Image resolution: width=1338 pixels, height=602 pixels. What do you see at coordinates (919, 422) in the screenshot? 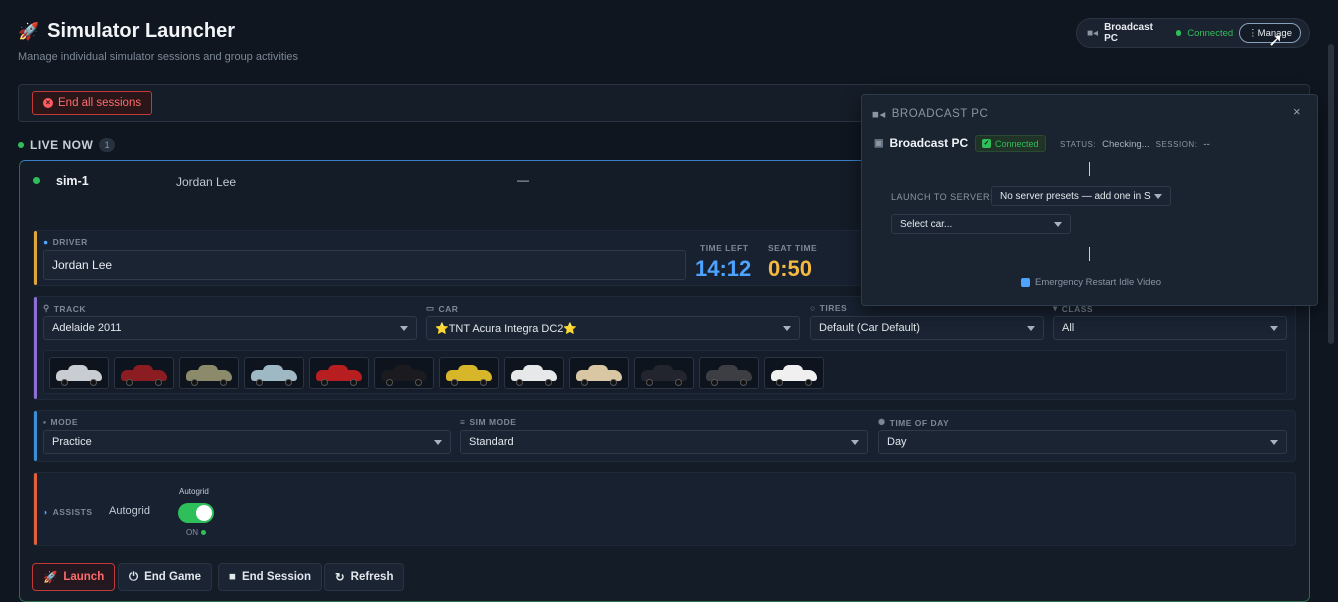
I see `time-of-day-label-text: TIME OF DAY` at bounding box center [919, 422].